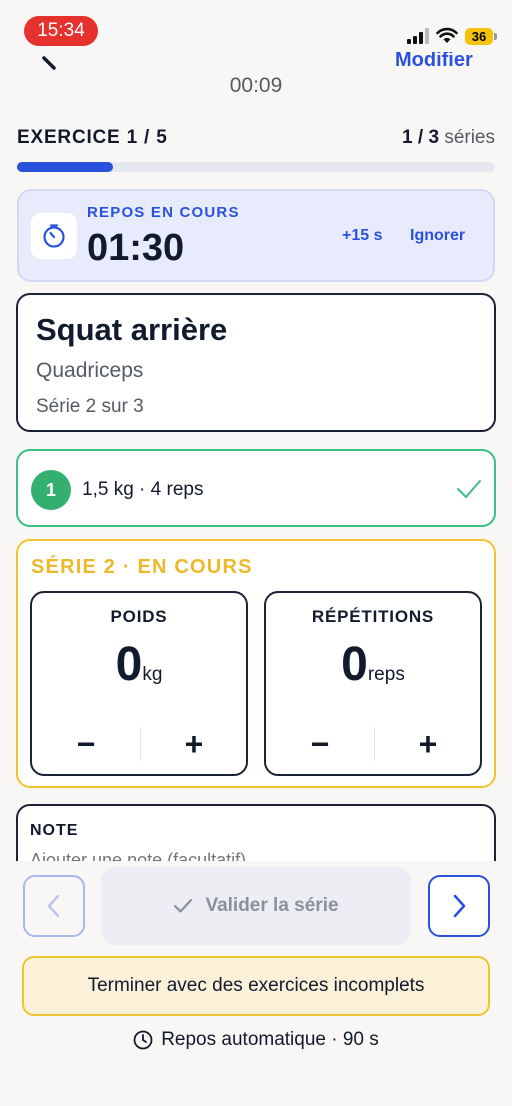 The height and width of the screenshot is (1106, 512). I want to click on reps-unit: reps, so click(386, 674).